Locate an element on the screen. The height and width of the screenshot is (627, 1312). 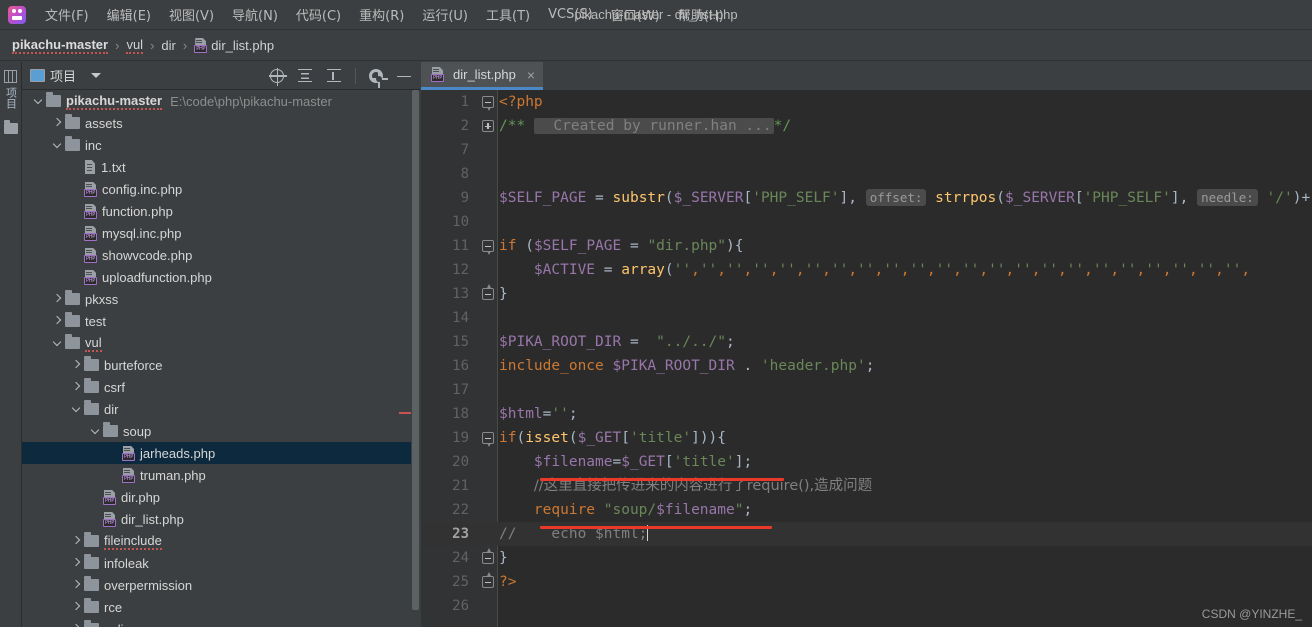
tree-node-sqli: sqli is located at coordinates (221, 622).